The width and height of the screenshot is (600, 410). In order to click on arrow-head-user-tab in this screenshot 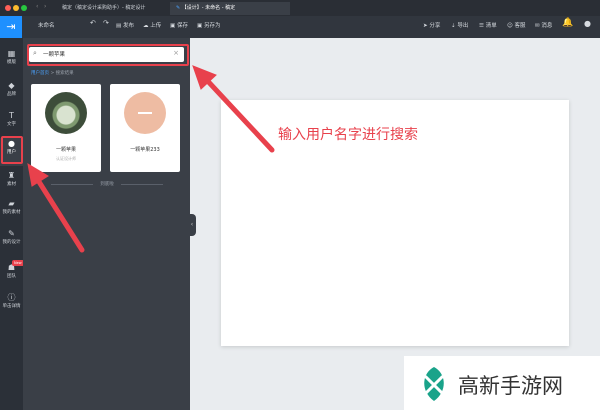, I will do `click(38, 175)`.